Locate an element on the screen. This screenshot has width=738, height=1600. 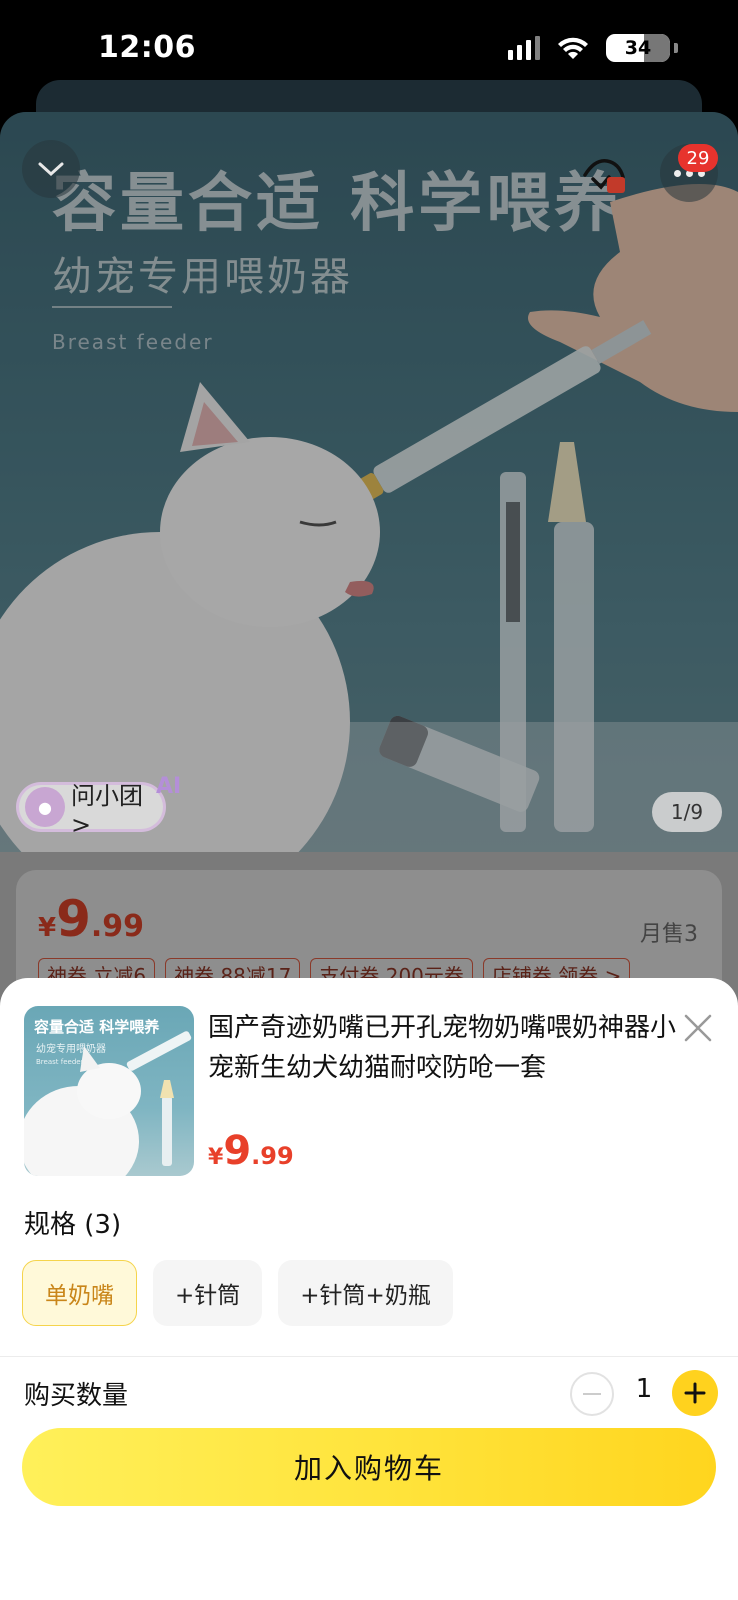
product-thumbnail: 容量合适 科学喂养 幼宠专用喂奶器 Breast feeder is located at coordinates (109, 1091).